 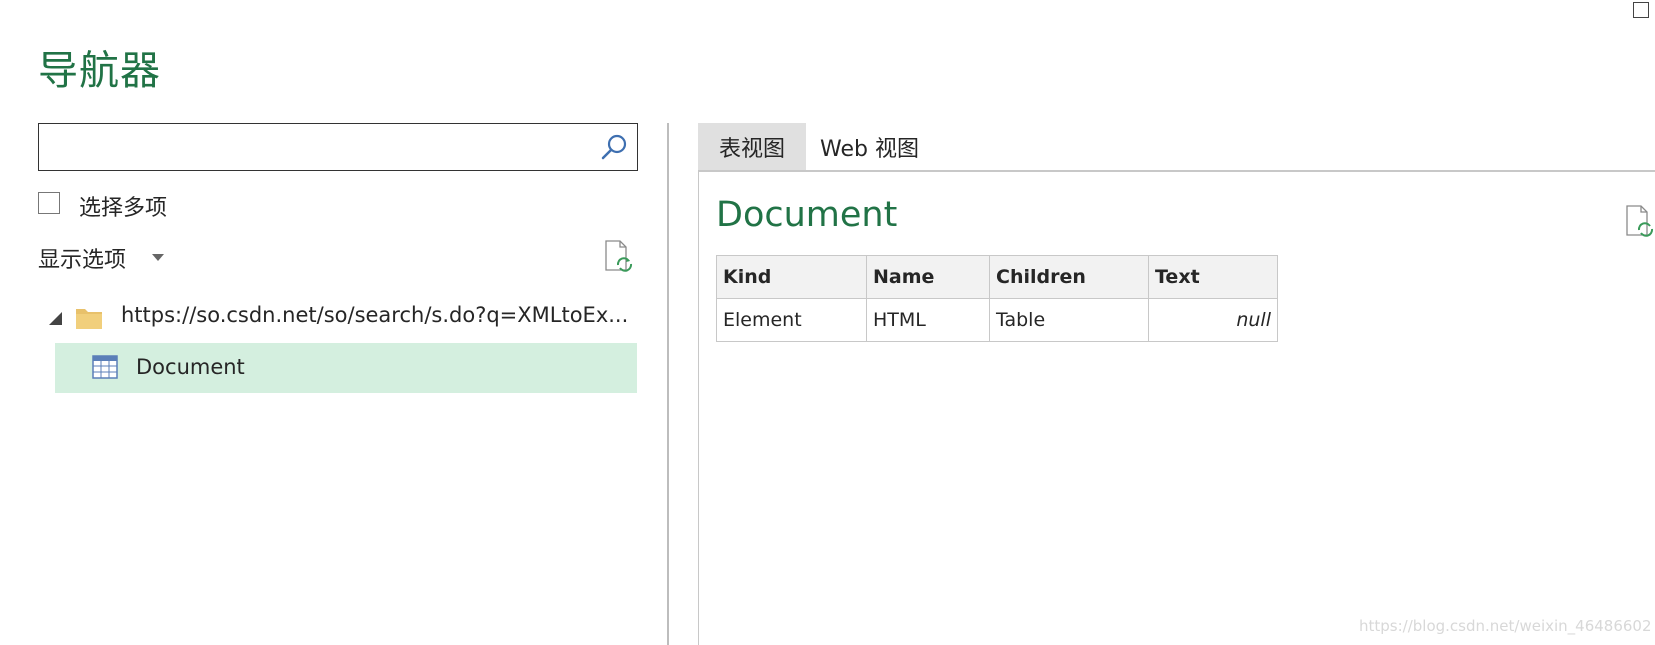 What do you see at coordinates (807, 215) in the screenshot?
I see `preview-title: Document` at bounding box center [807, 215].